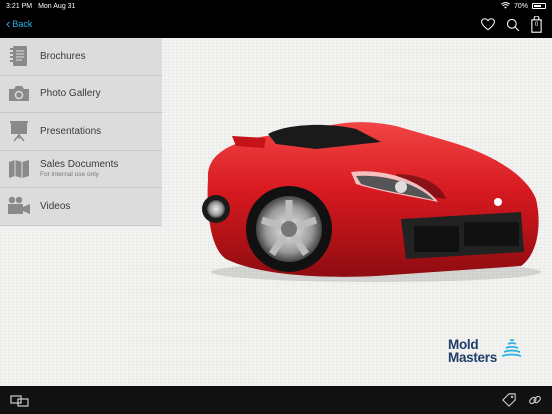 The image size is (552, 414). I want to click on battery-icon, so click(539, 6).